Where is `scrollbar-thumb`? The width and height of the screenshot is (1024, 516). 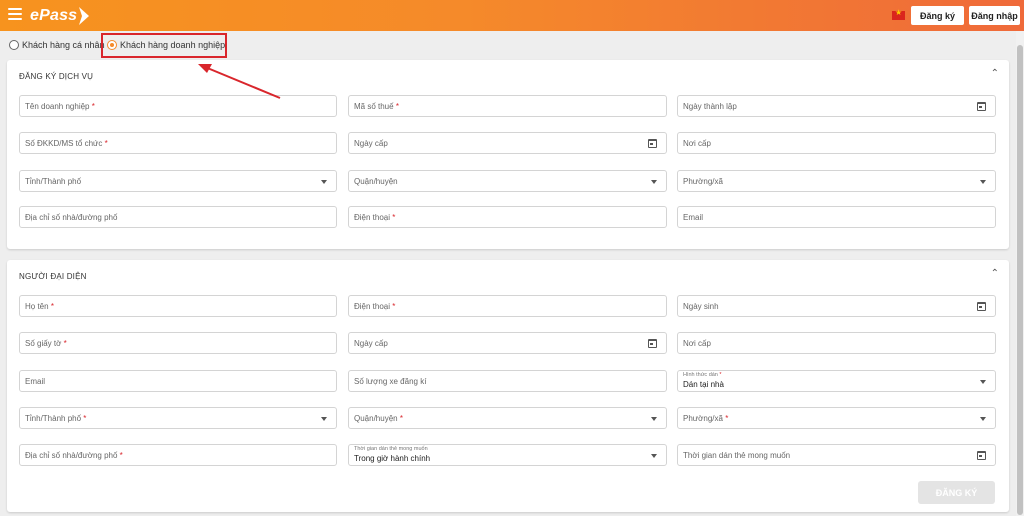 scrollbar-thumb is located at coordinates (1020, 280).